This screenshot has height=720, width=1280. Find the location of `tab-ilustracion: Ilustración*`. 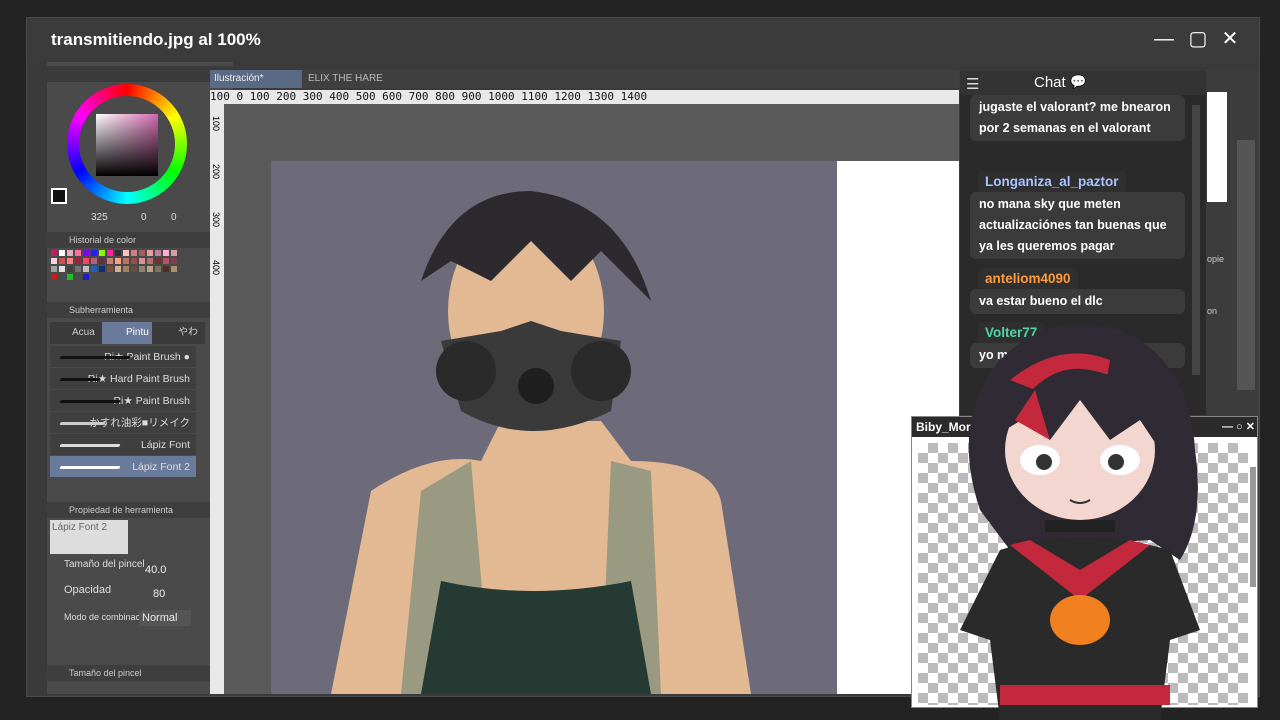

tab-ilustracion: Ilustración* is located at coordinates (256, 79).